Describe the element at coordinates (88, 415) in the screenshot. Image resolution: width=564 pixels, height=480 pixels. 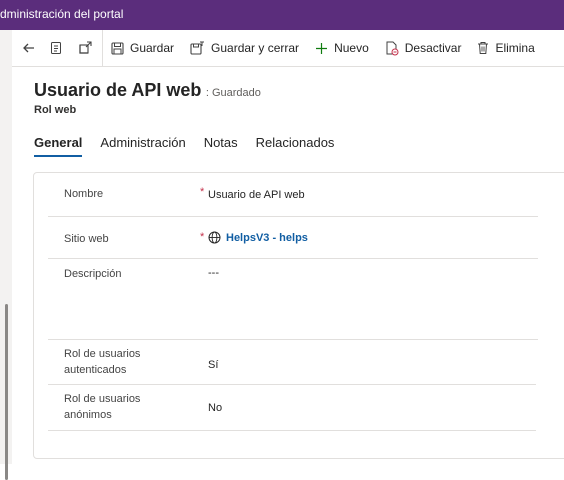
I see `field-label-rol-anonimos-line2: anónimos` at that location.